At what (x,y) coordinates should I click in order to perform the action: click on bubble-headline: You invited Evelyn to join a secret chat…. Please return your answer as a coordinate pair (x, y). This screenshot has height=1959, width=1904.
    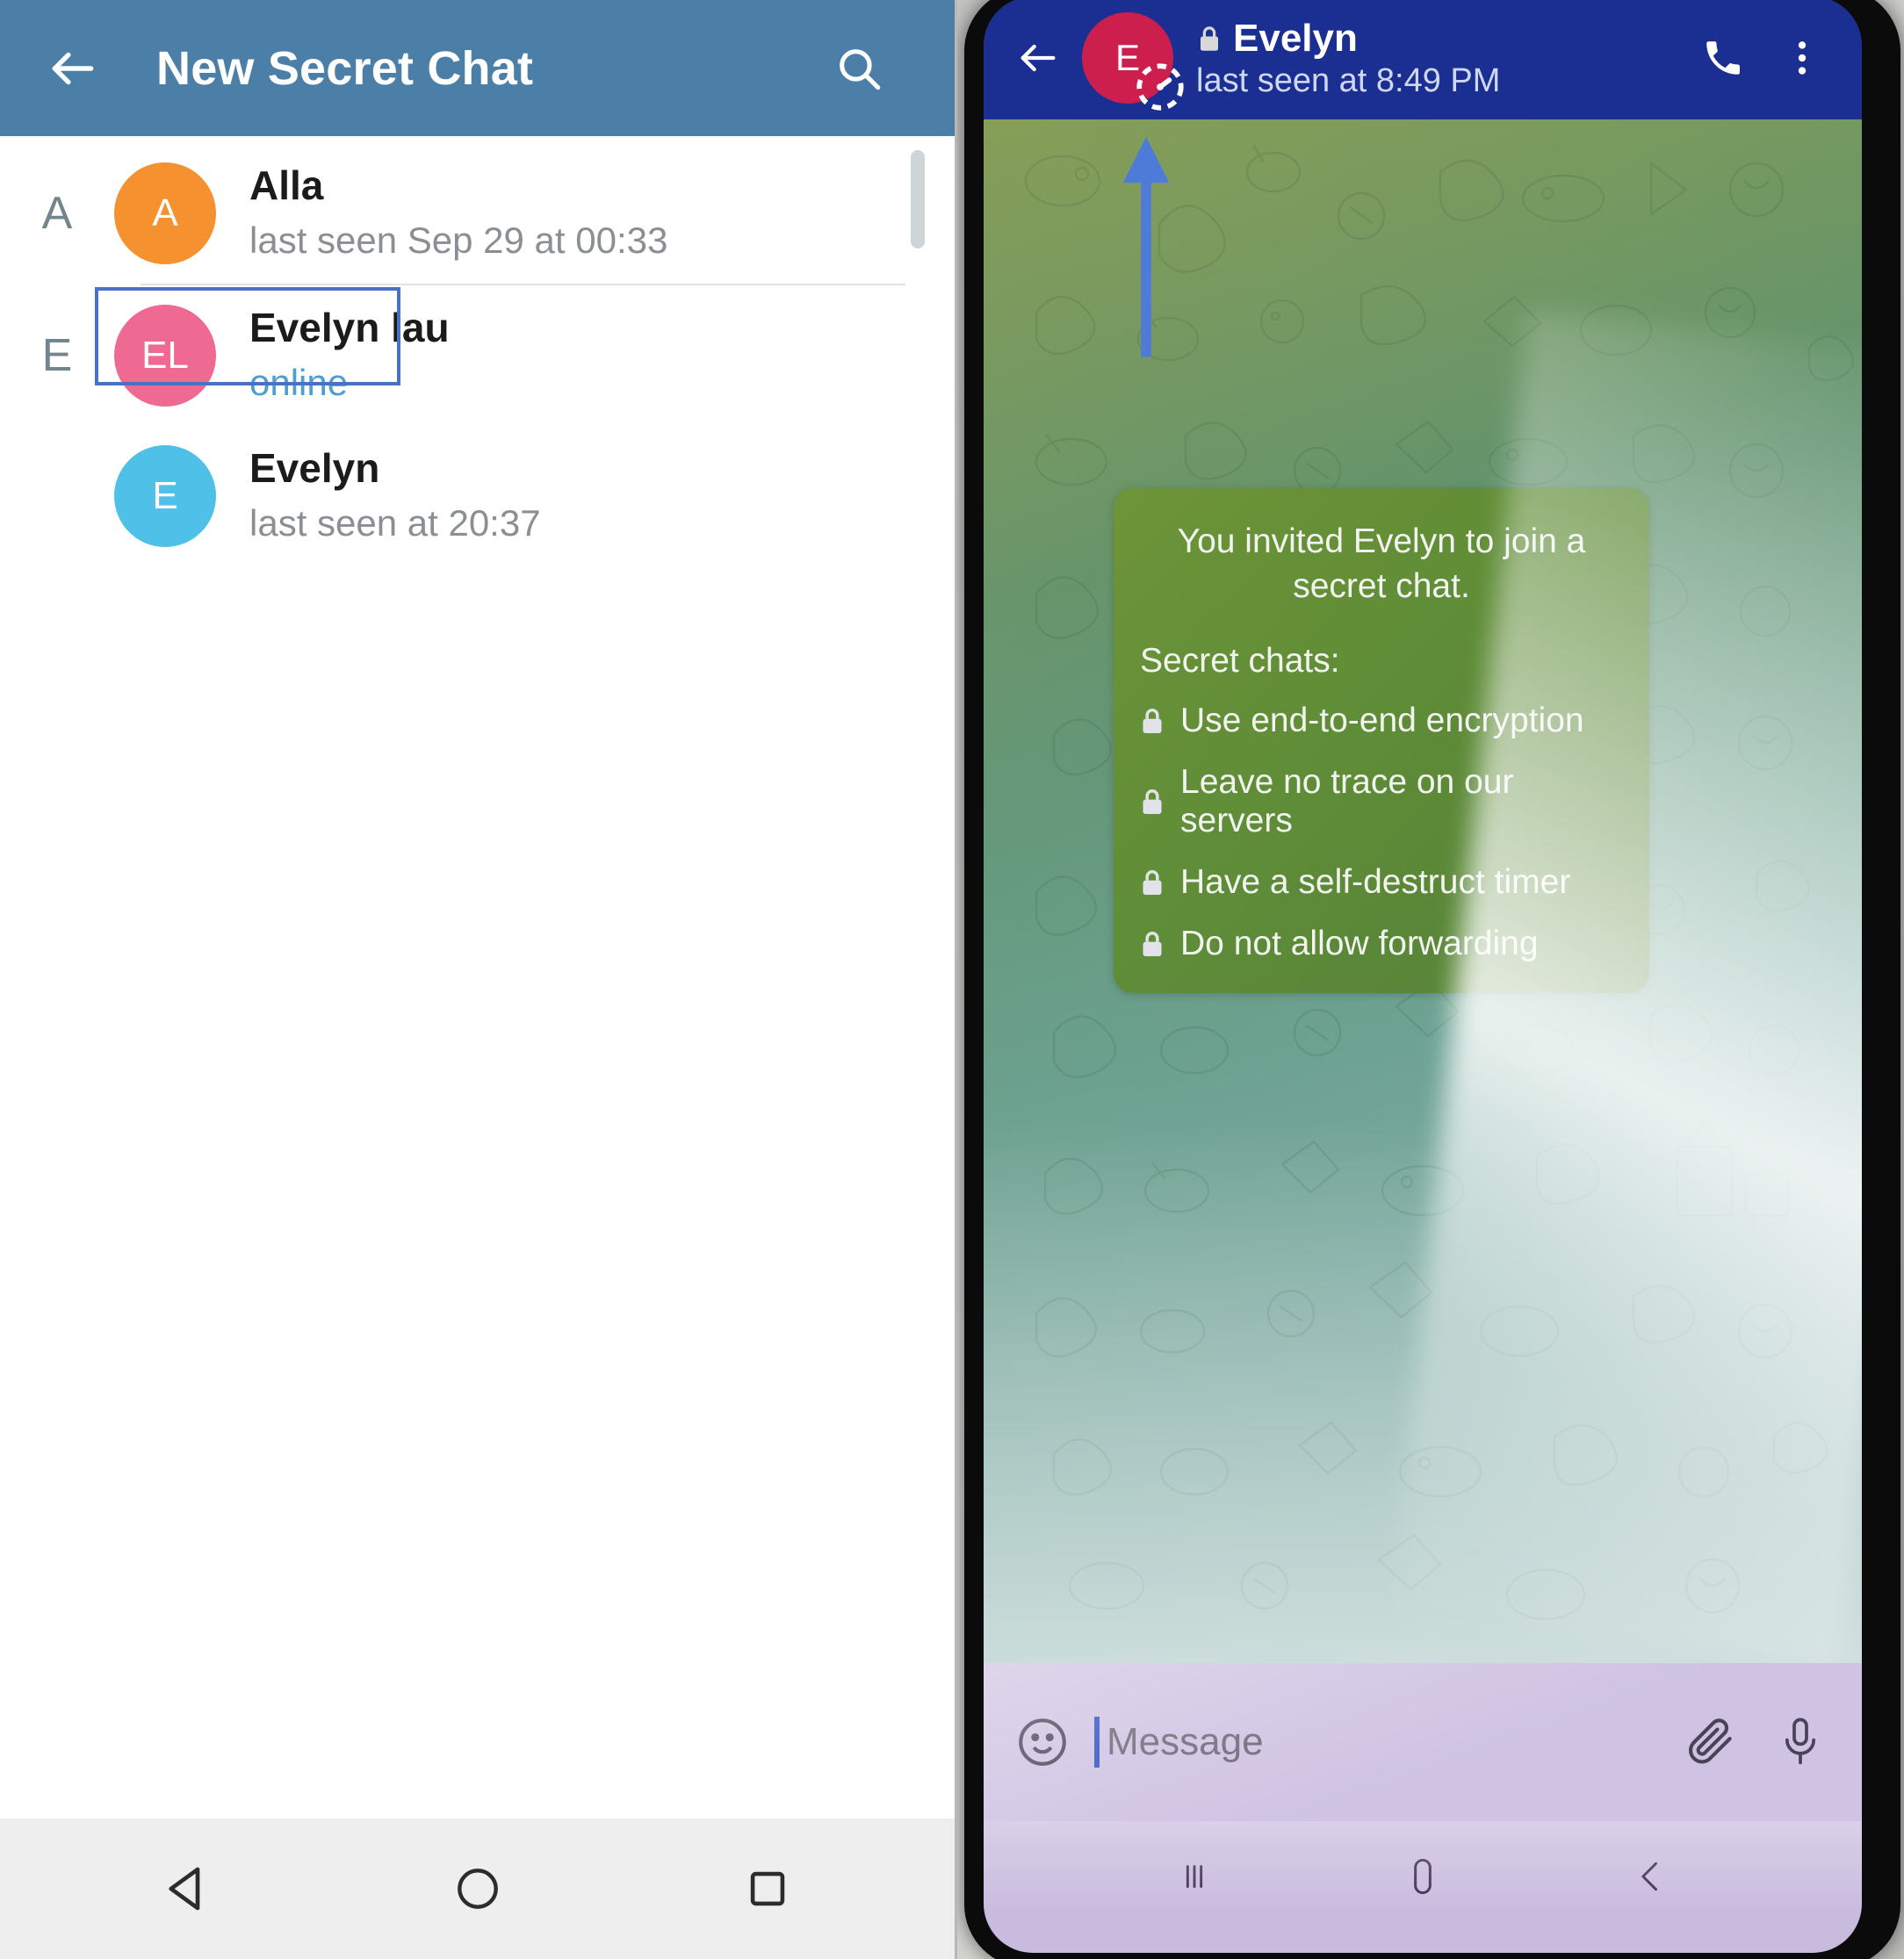
    Looking at the image, I should click on (1381, 563).